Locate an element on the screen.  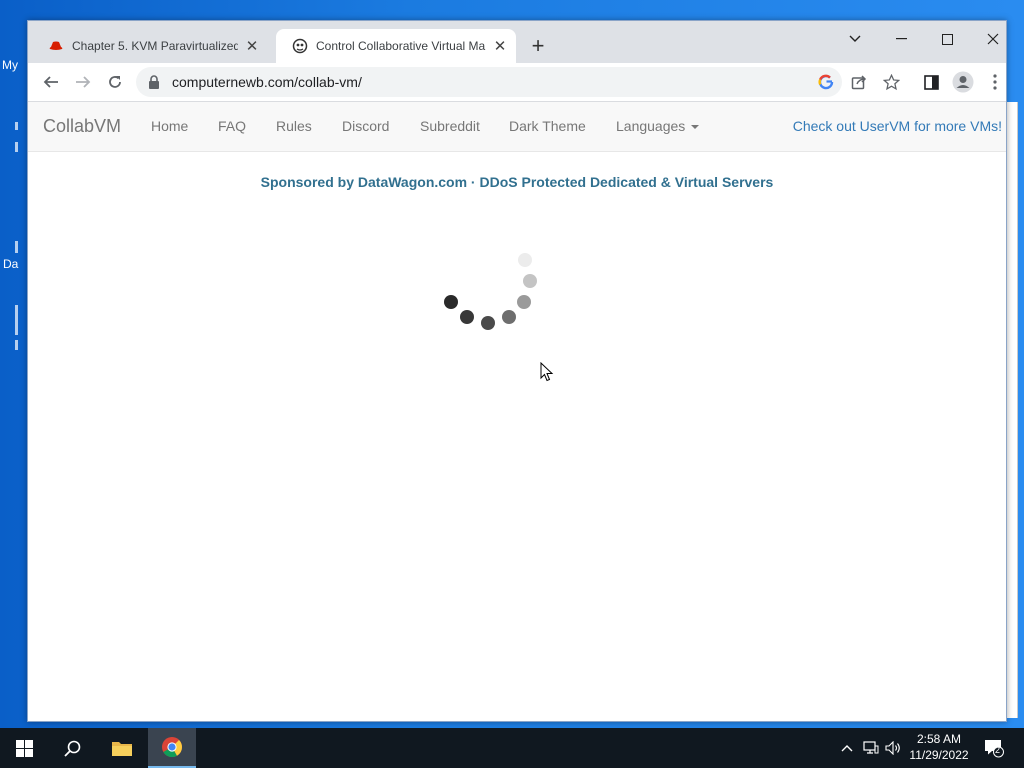
menu-kebab-icon is located at coordinates (994, 82).